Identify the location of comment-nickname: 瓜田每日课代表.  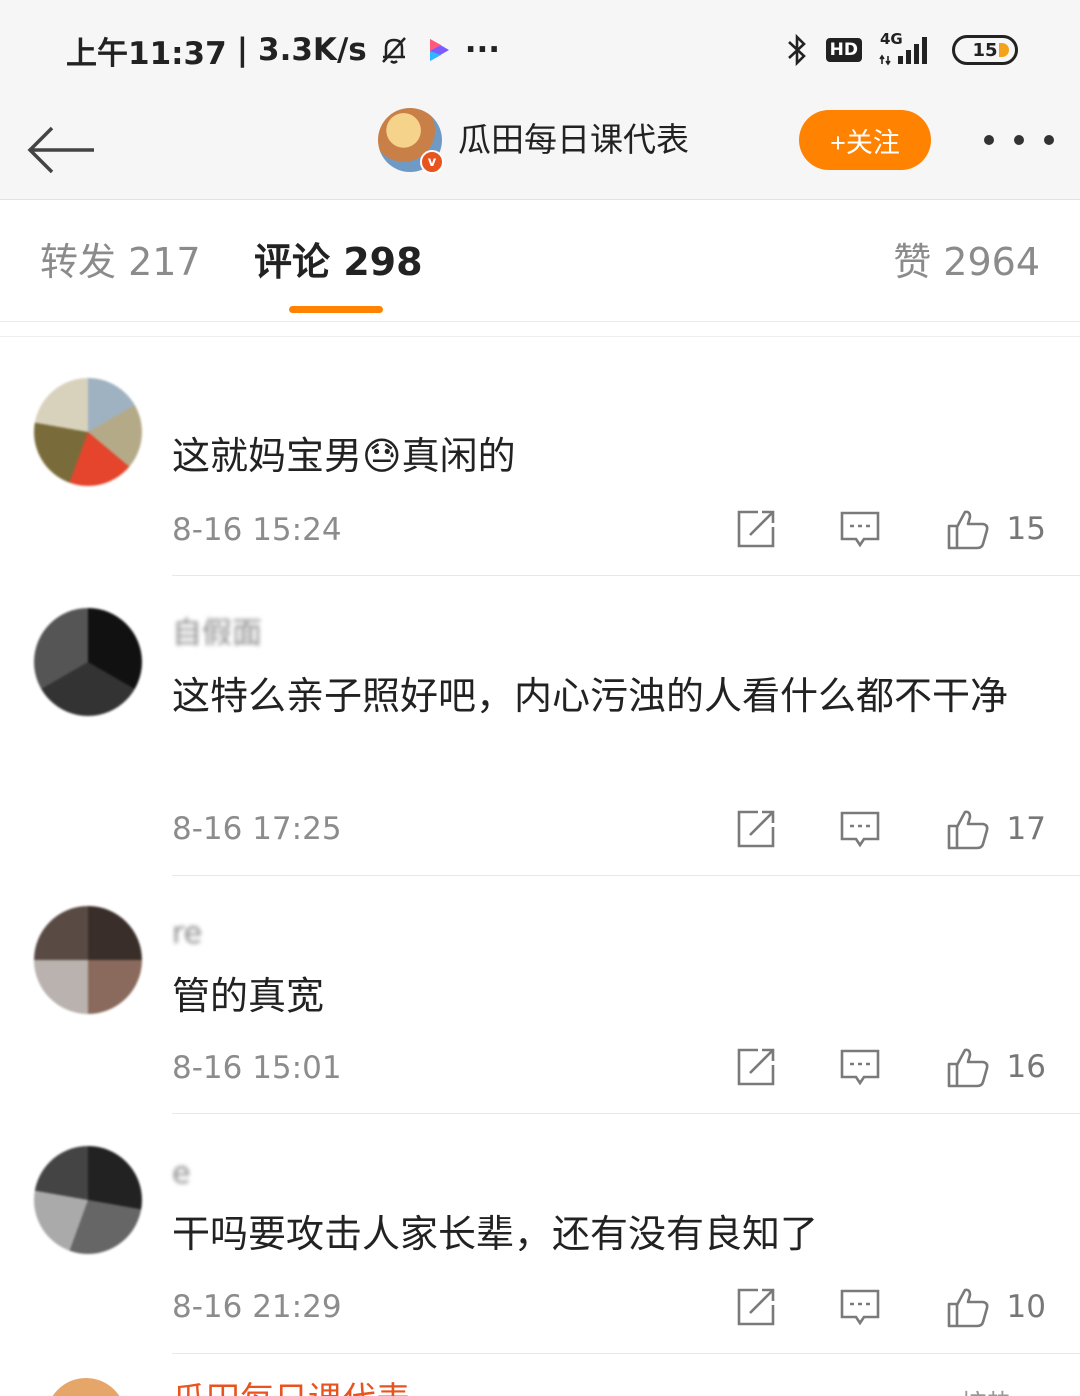
(291, 1388).